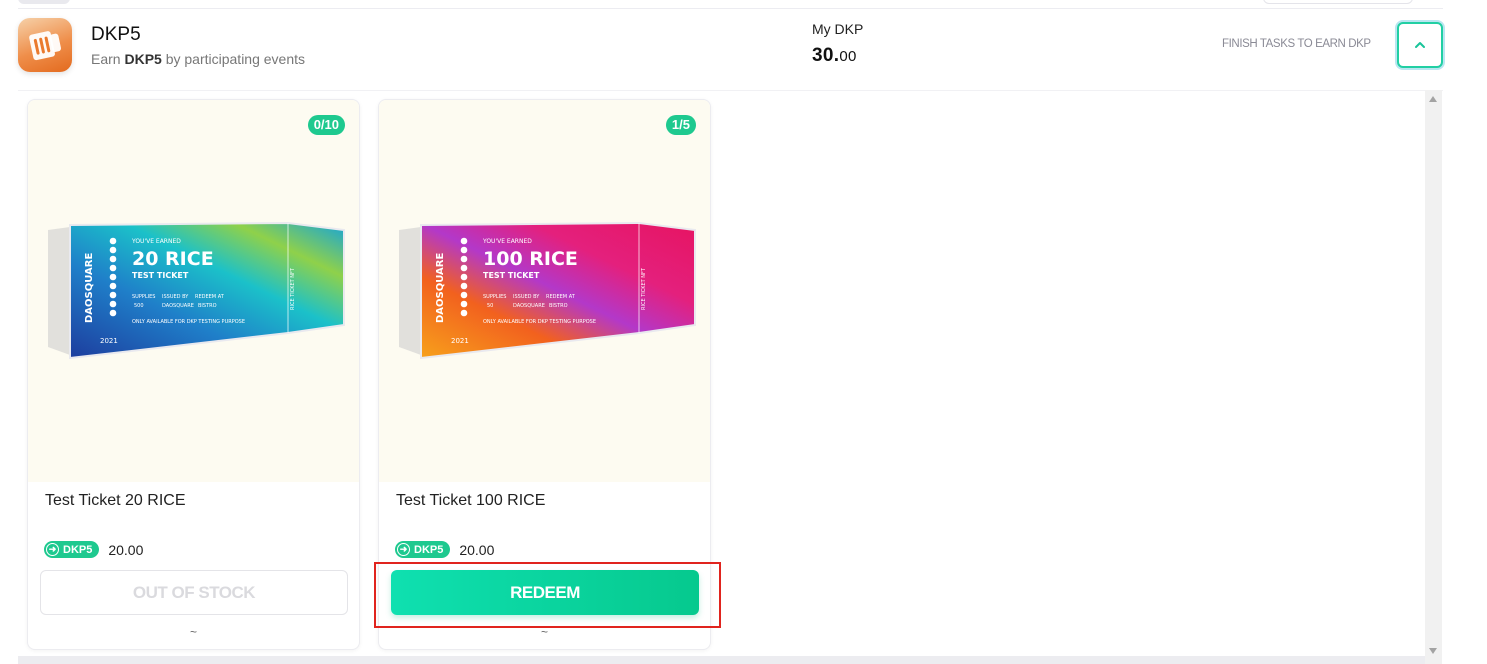 Image resolution: width=1487 pixels, height=664 pixels. What do you see at coordinates (115, 500) in the screenshot?
I see `product-name: Test Ticket 20 RICE` at bounding box center [115, 500].